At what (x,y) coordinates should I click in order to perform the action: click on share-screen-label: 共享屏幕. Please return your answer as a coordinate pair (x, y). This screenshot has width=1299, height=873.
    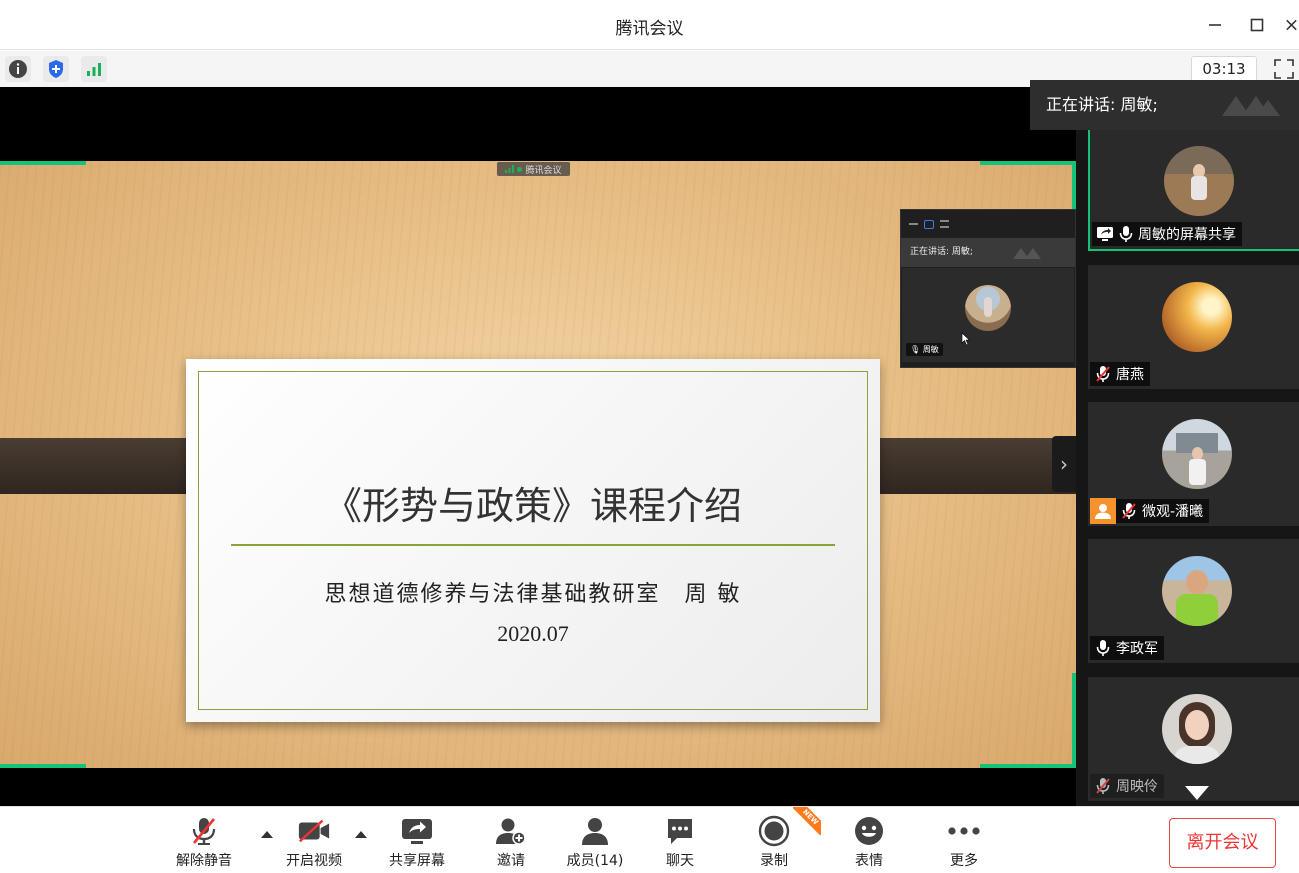
    Looking at the image, I should click on (417, 861).